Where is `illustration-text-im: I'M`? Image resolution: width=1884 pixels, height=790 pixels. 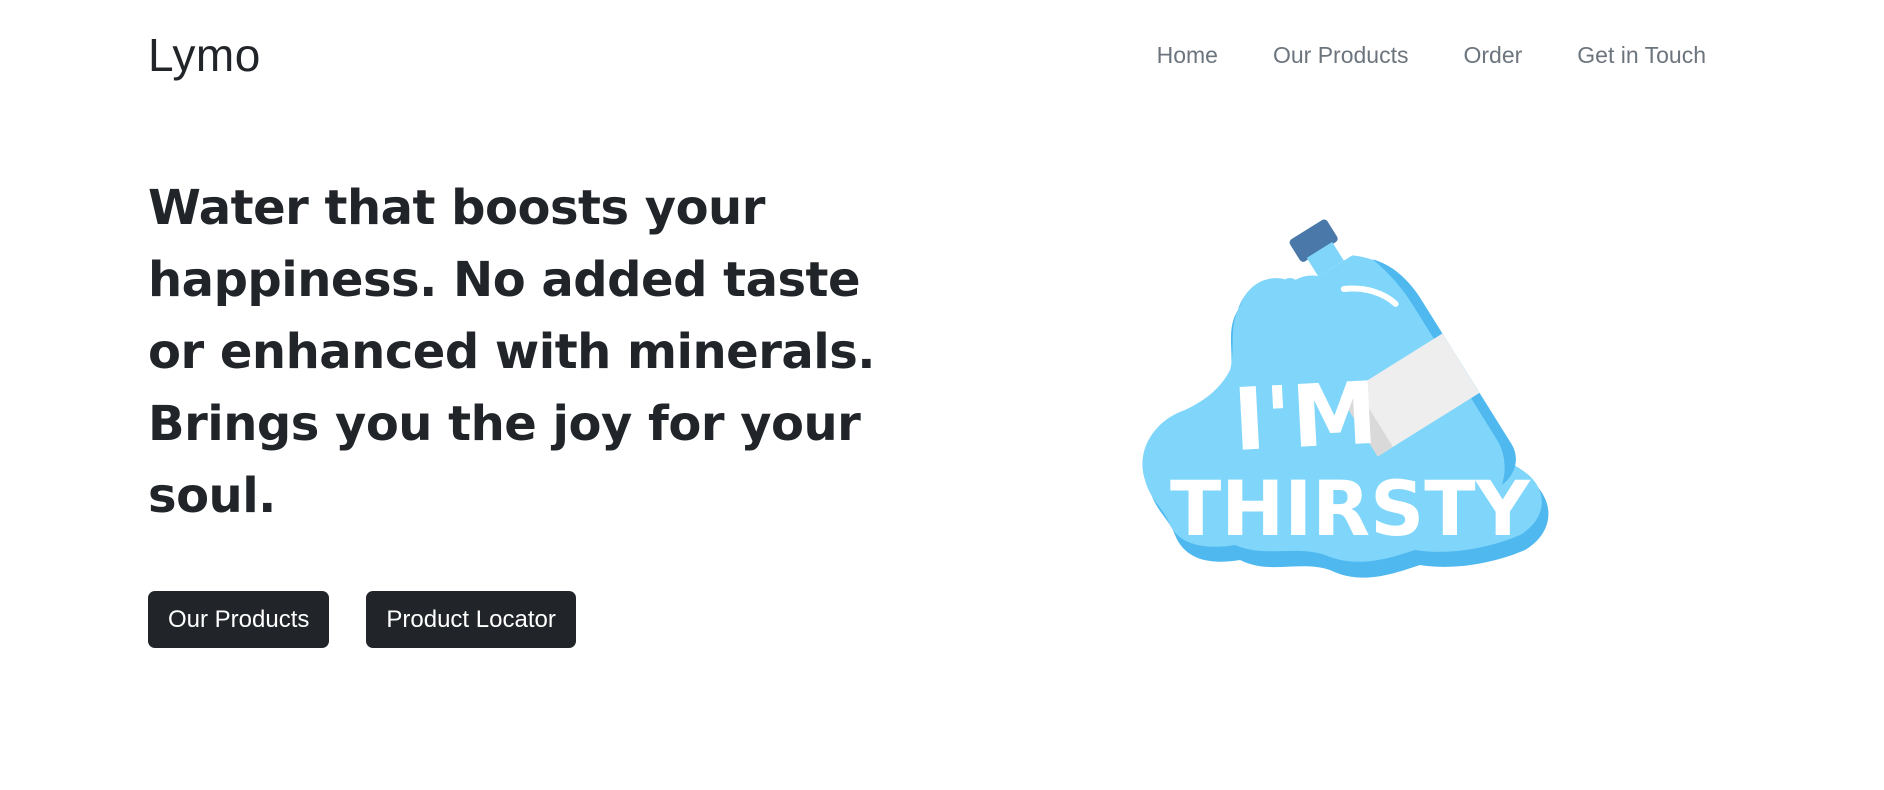 illustration-text-im: I'M is located at coordinates (1305, 417).